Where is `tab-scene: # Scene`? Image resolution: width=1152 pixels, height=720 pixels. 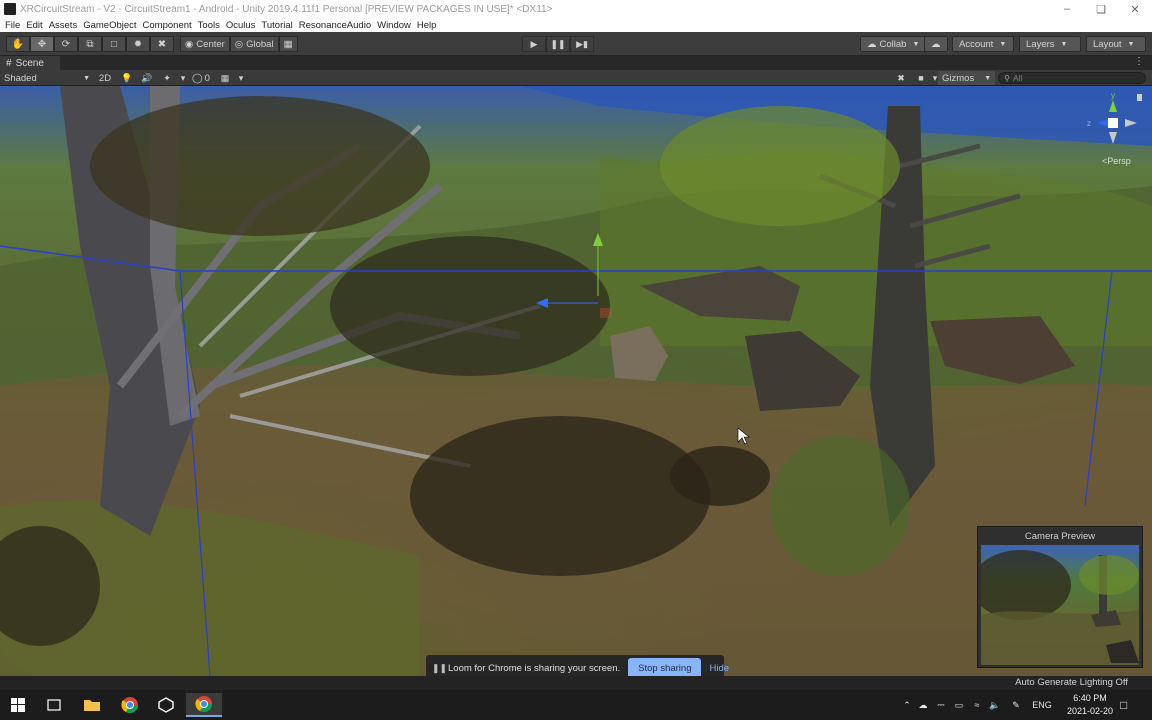 tab-scene: # Scene is located at coordinates (30, 63).